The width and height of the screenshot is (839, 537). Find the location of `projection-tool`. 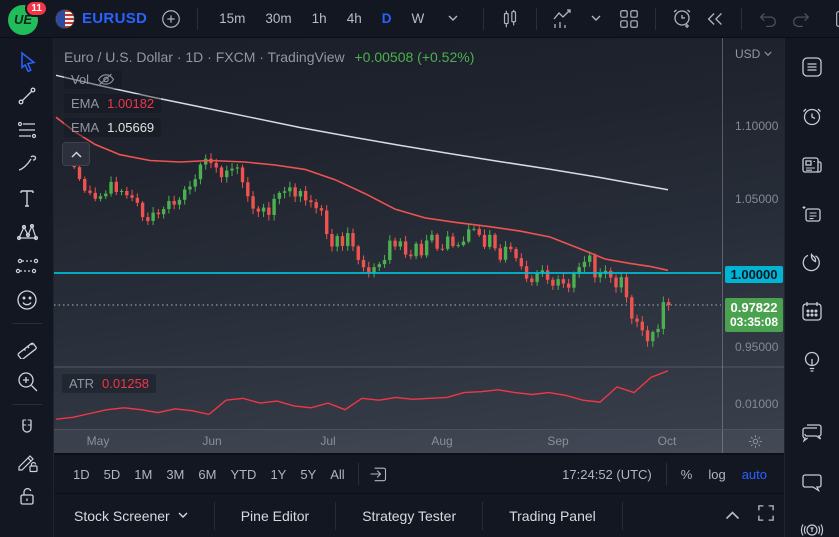

projection-tool is located at coordinates (27, 266).